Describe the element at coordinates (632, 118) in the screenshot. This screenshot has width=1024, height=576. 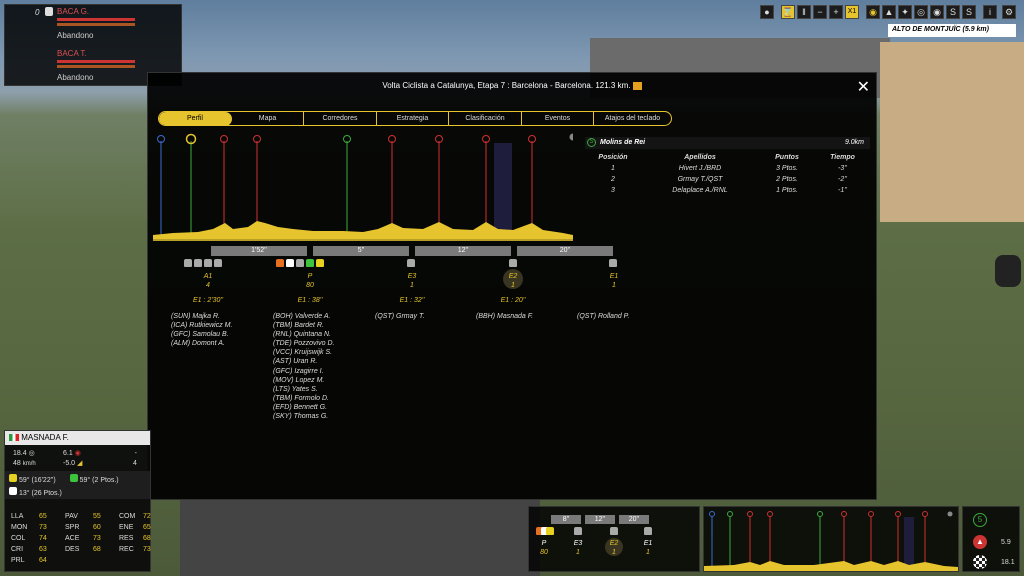
I see `tab-atajos: Atajos del teclado` at that location.